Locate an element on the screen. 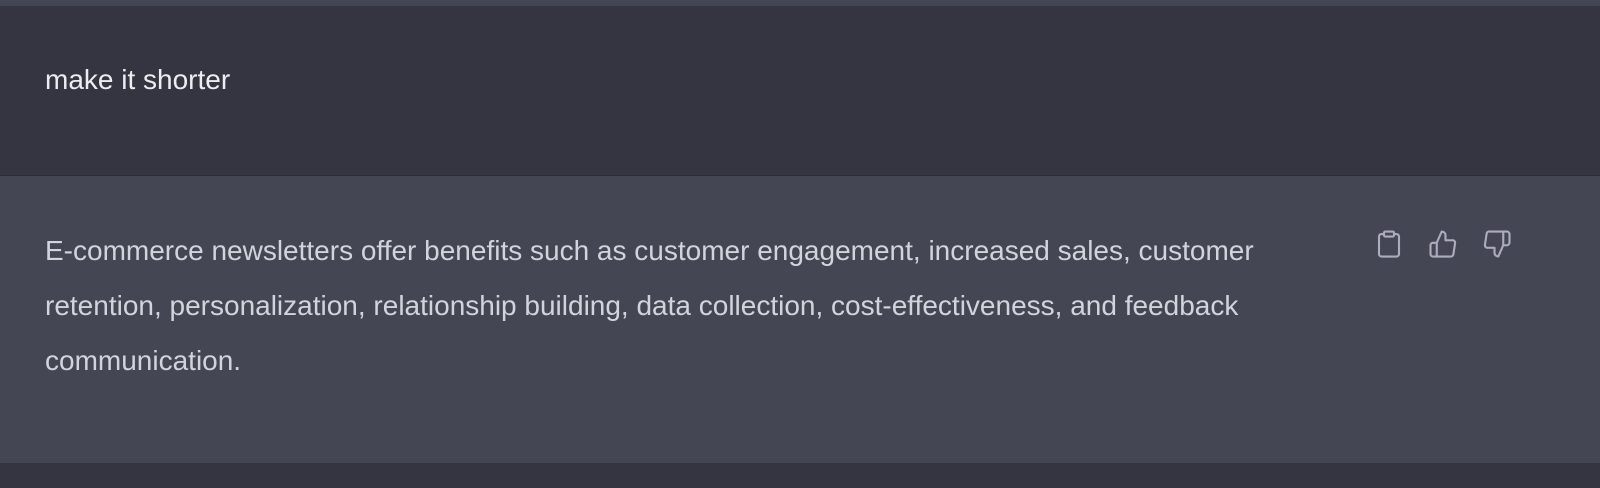 The width and height of the screenshot is (1600, 488). thumbs-up-button is located at coordinates (1443, 246).